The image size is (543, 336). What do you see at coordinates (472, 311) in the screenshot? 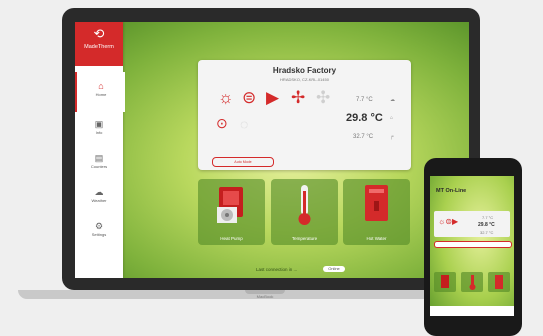
I see `phone-bottom-nav` at bounding box center [472, 311].